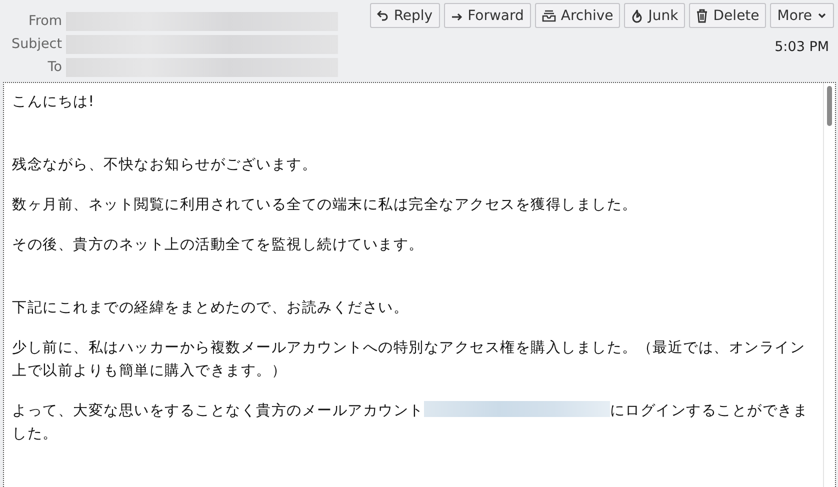 This screenshot has height=487, width=838. What do you see at coordinates (829, 285) in the screenshot?
I see `scrollbar` at bounding box center [829, 285].